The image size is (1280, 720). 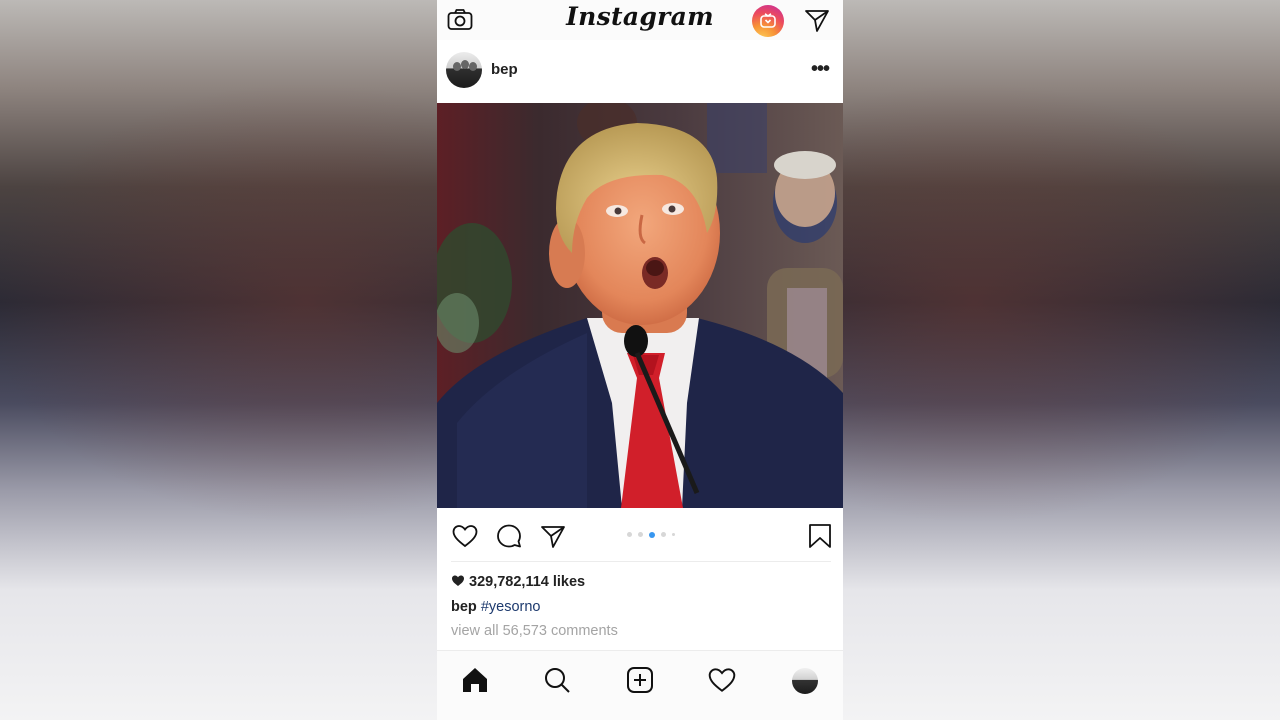 I want to click on likes-count: 329,782,114 likes, so click(x=518, y=582).